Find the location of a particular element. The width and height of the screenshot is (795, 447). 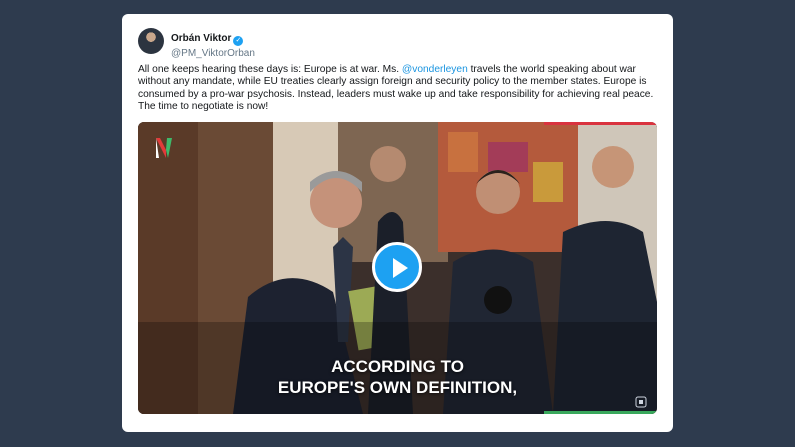

mention-link: @vonderleyen is located at coordinates (435, 69).